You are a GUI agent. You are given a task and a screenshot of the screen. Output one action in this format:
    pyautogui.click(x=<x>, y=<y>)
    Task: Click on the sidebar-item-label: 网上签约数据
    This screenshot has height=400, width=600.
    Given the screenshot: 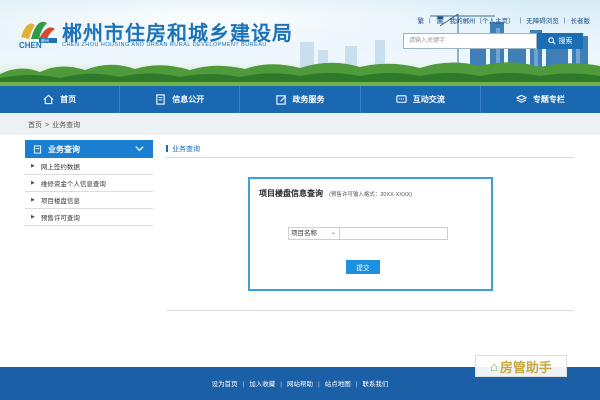 What is the action you would take?
    pyautogui.click(x=60, y=167)
    